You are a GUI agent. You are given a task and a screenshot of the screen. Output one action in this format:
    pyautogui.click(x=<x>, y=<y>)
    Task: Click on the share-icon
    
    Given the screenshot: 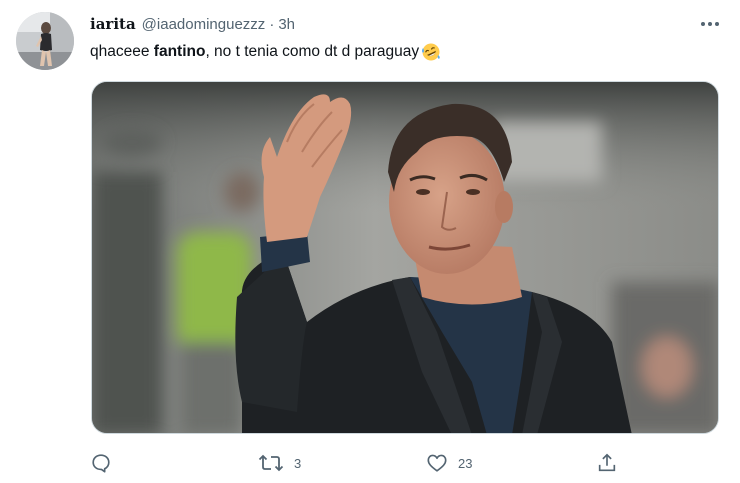 What is the action you would take?
    pyautogui.click(x=607, y=462)
    